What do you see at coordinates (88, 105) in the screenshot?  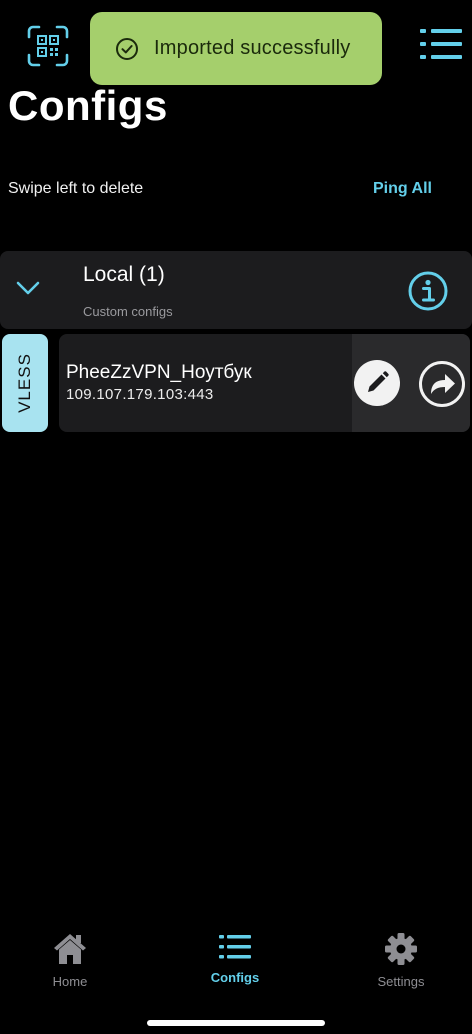 I see `page-title: Configs` at bounding box center [88, 105].